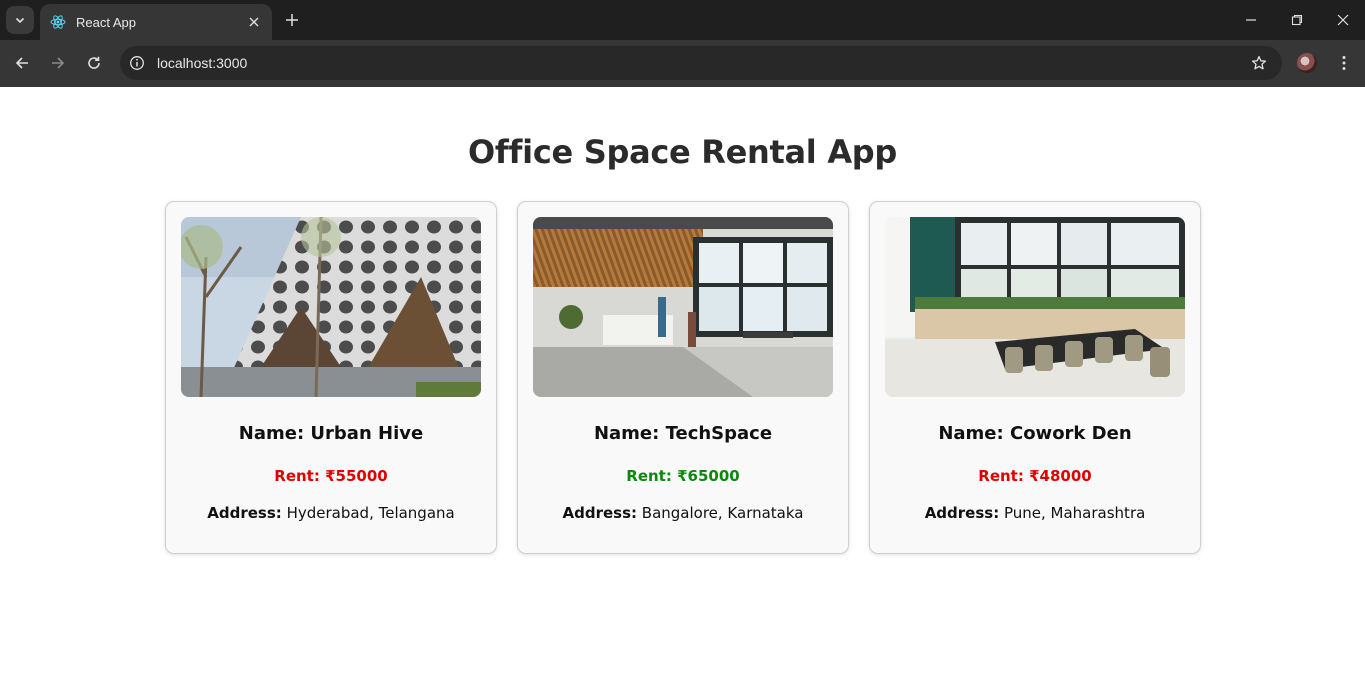 This screenshot has height=697, width=1365. What do you see at coordinates (1307, 63) in the screenshot?
I see `profile-avatar` at bounding box center [1307, 63].